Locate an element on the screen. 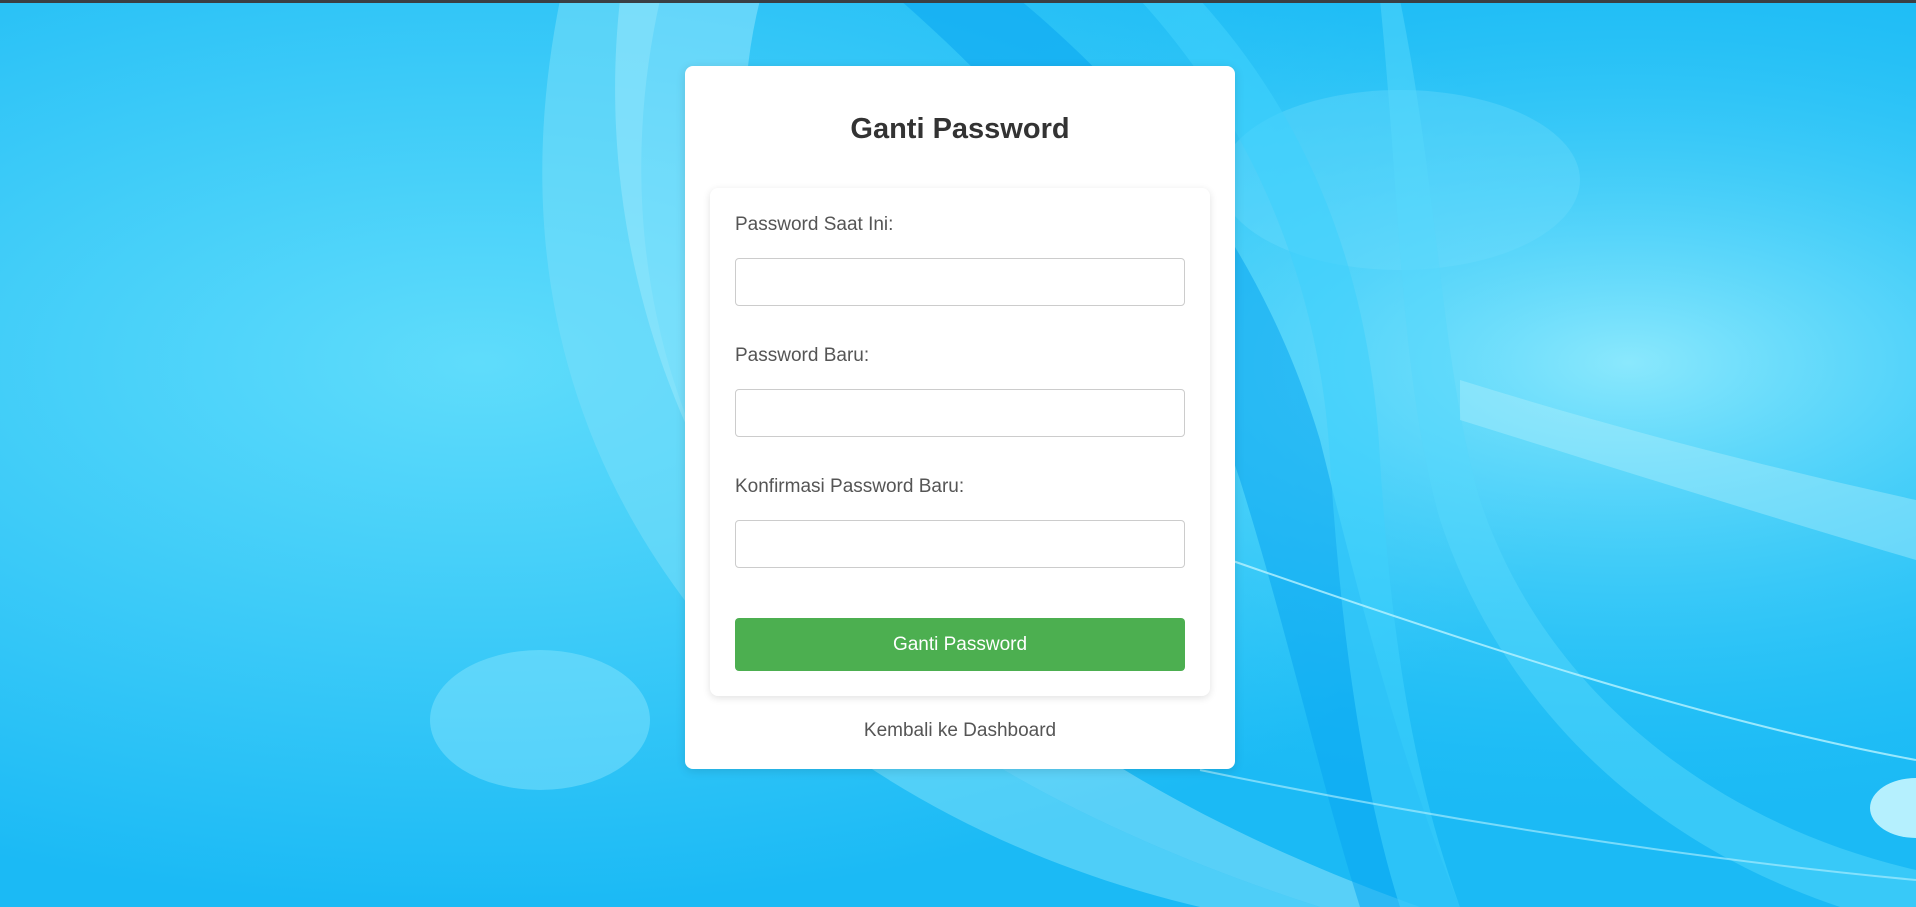  current-password-input is located at coordinates (960, 282).